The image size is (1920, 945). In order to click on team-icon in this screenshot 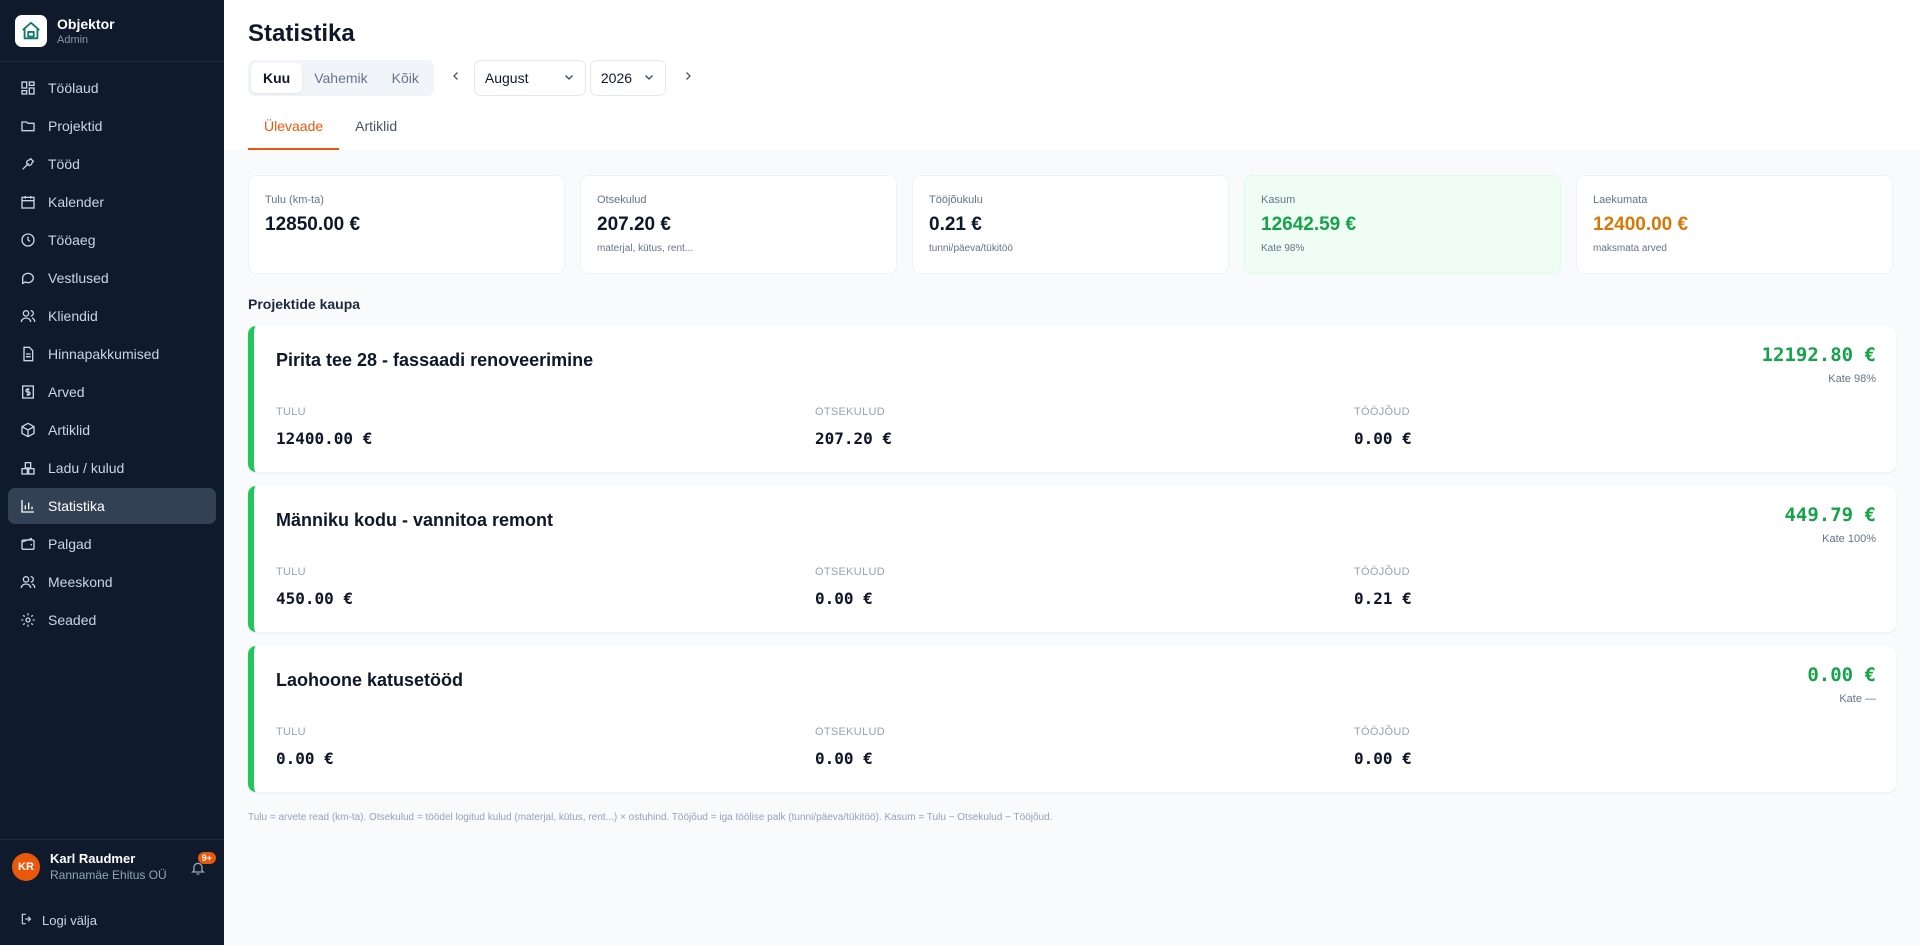, I will do `click(28, 582)`.